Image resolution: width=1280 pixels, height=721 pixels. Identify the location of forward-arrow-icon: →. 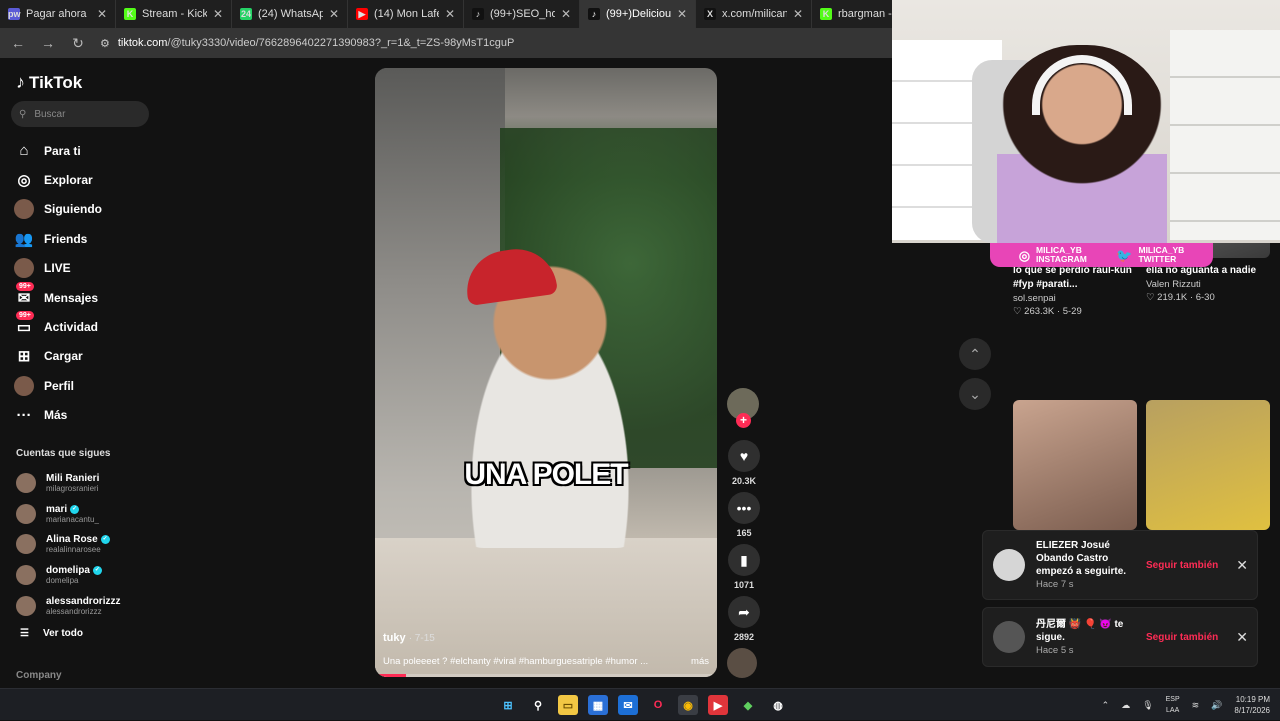
(48, 43).